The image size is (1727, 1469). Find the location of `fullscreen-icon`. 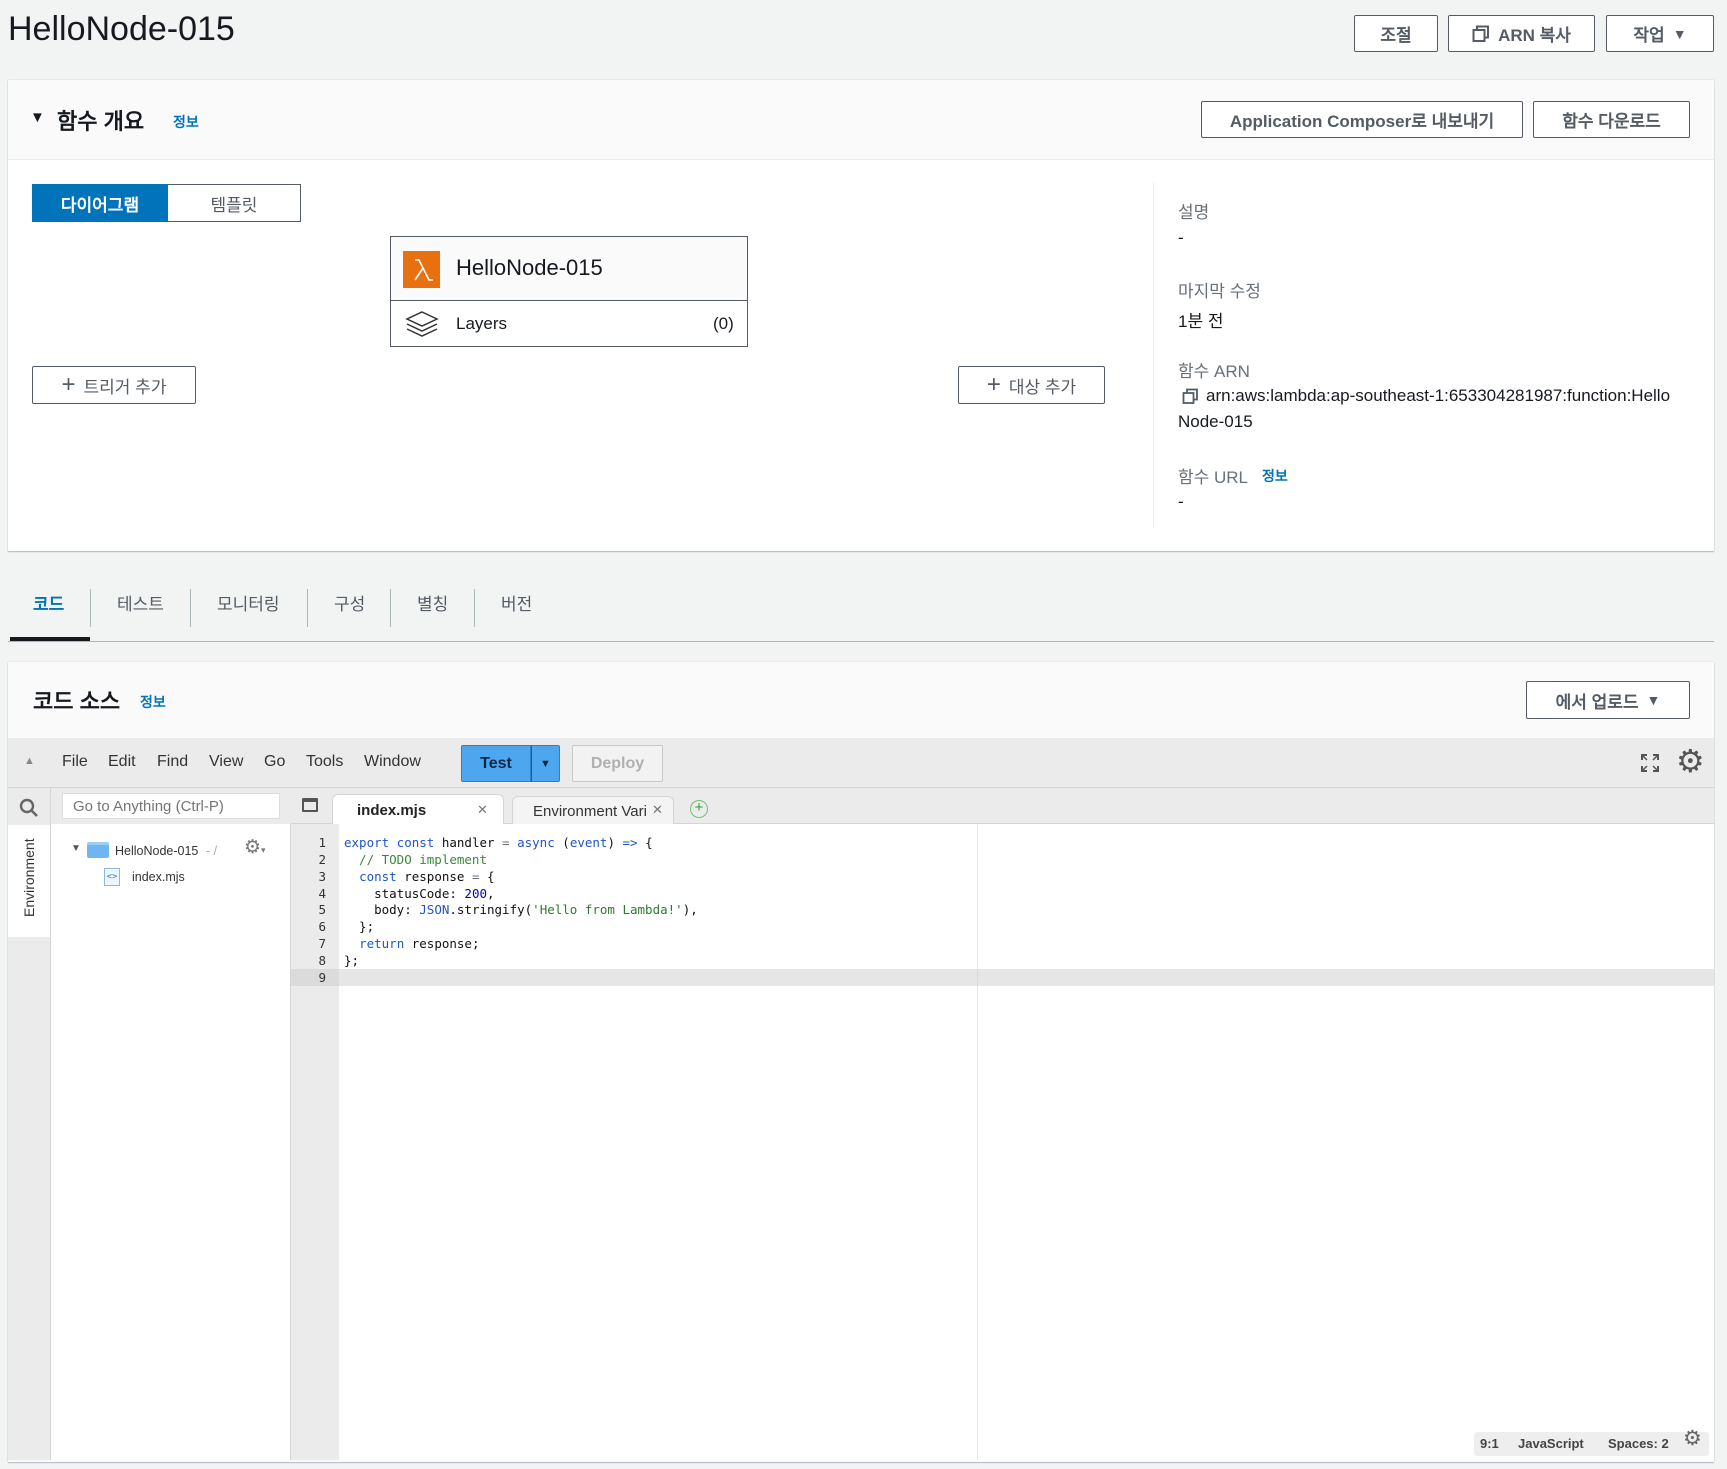

fullscreen-icon is located at coordinates (1650, 763).